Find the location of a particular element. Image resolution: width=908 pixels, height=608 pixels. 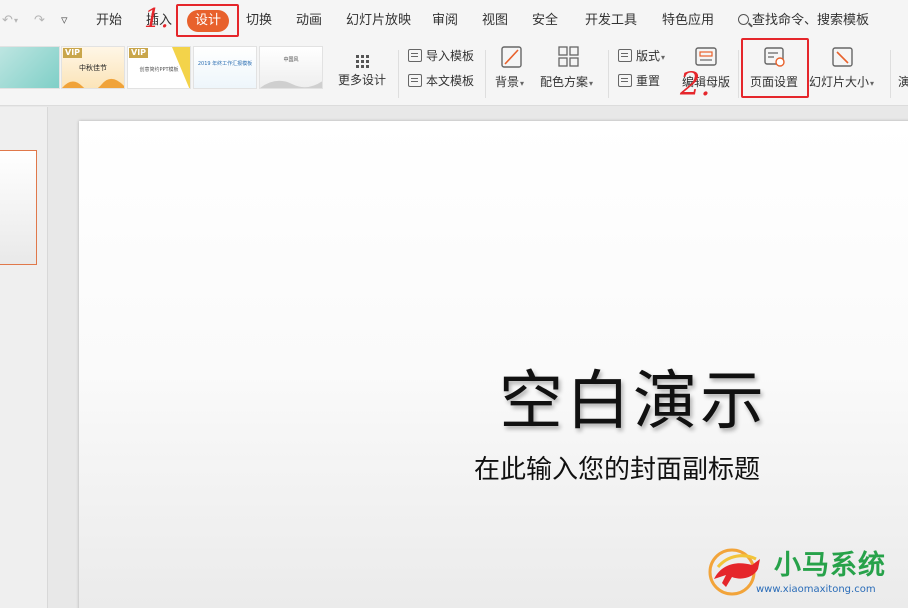

search-command: 查找命令、搜索模板 is located at coordinates (803, 21).